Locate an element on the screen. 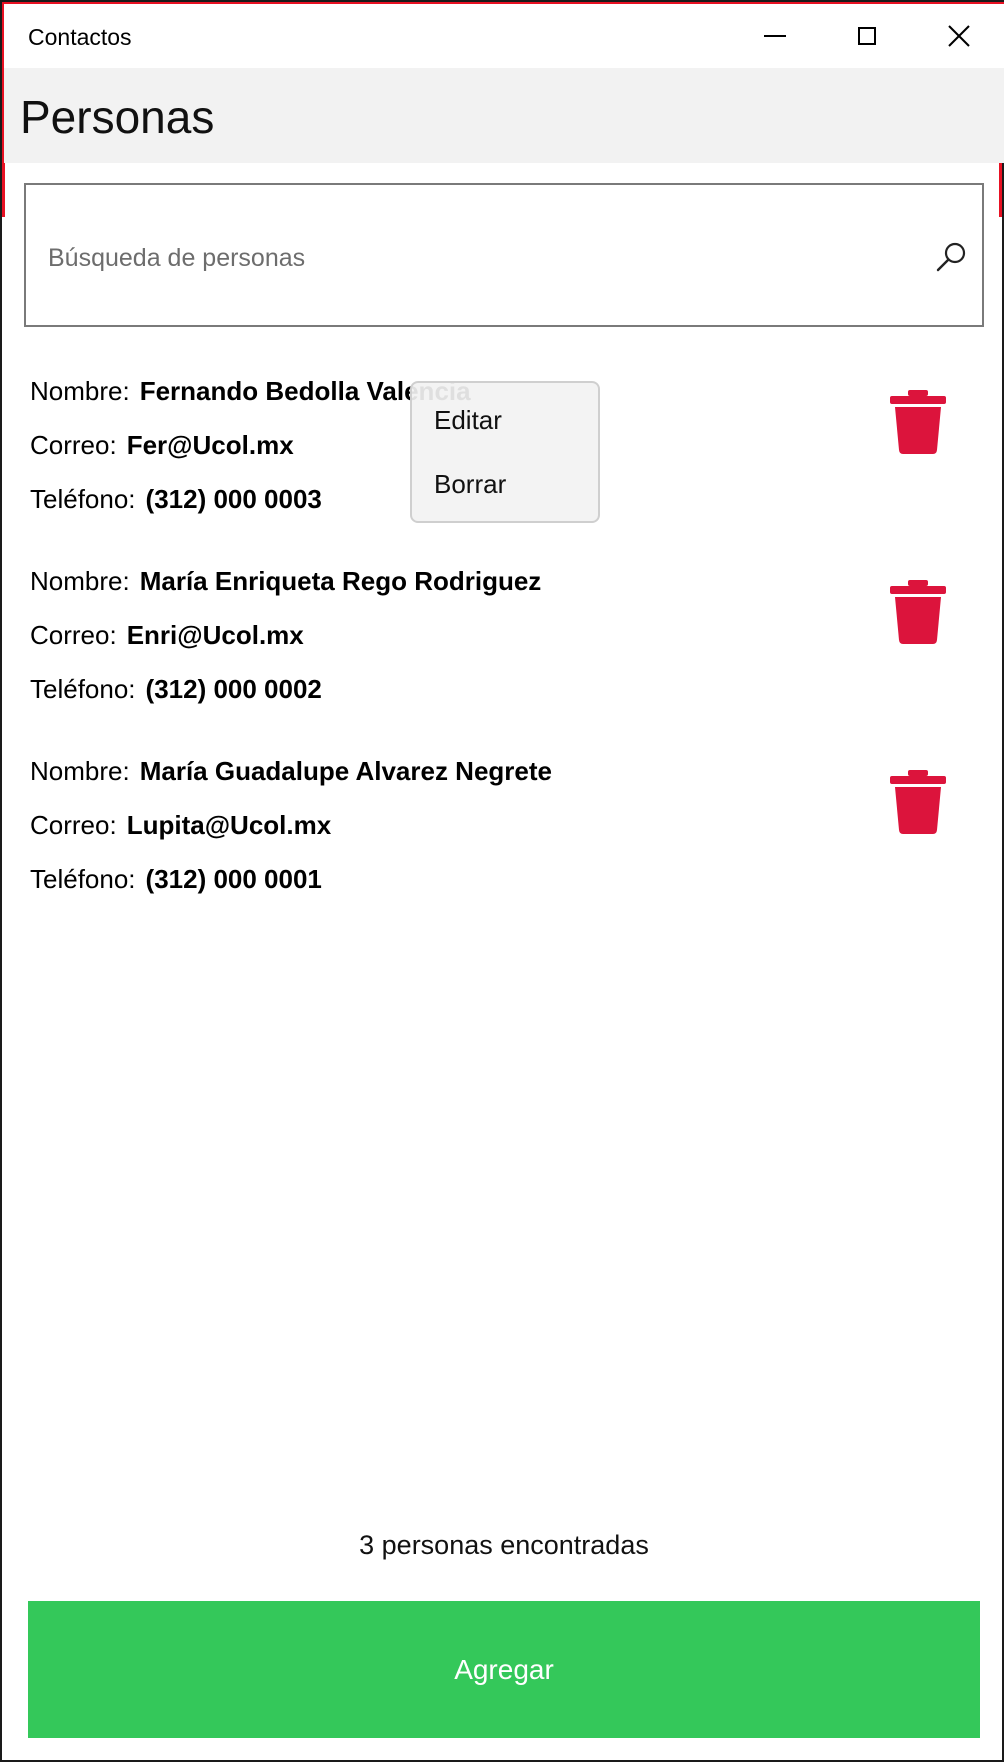 The image size is (1004, 1762). contact-email: Lupita@Ucol.mx is located at coordinates (229, 825).